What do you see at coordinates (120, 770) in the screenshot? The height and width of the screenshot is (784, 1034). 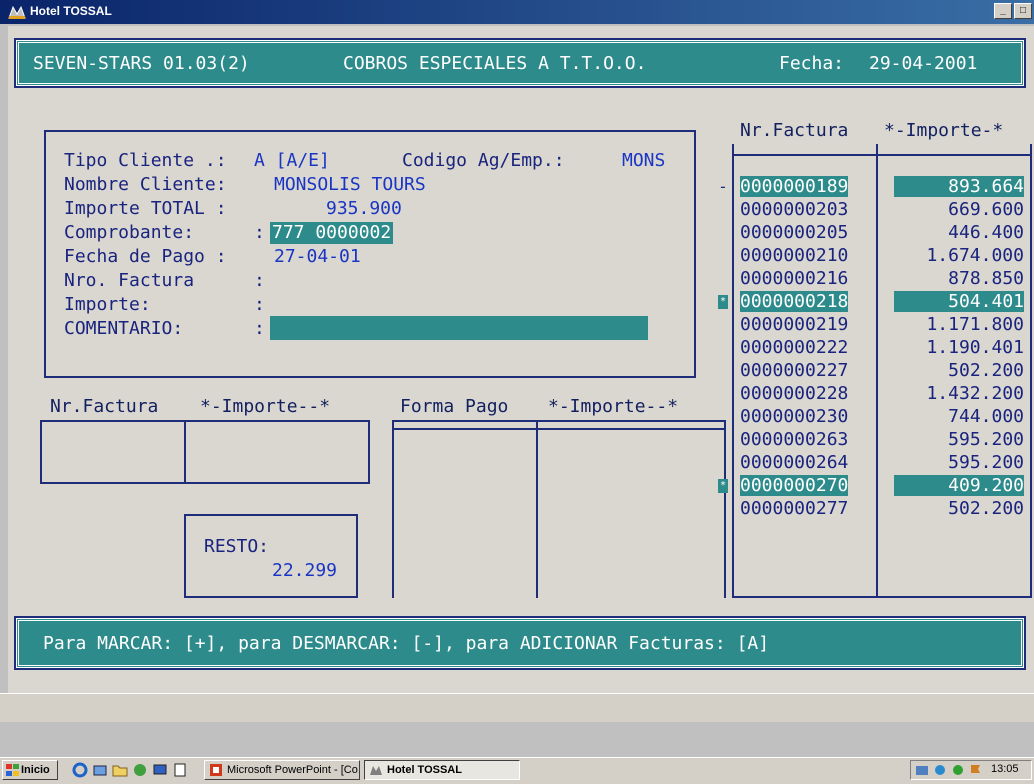 I see `folder-icon` at bounding box center [120, 770].